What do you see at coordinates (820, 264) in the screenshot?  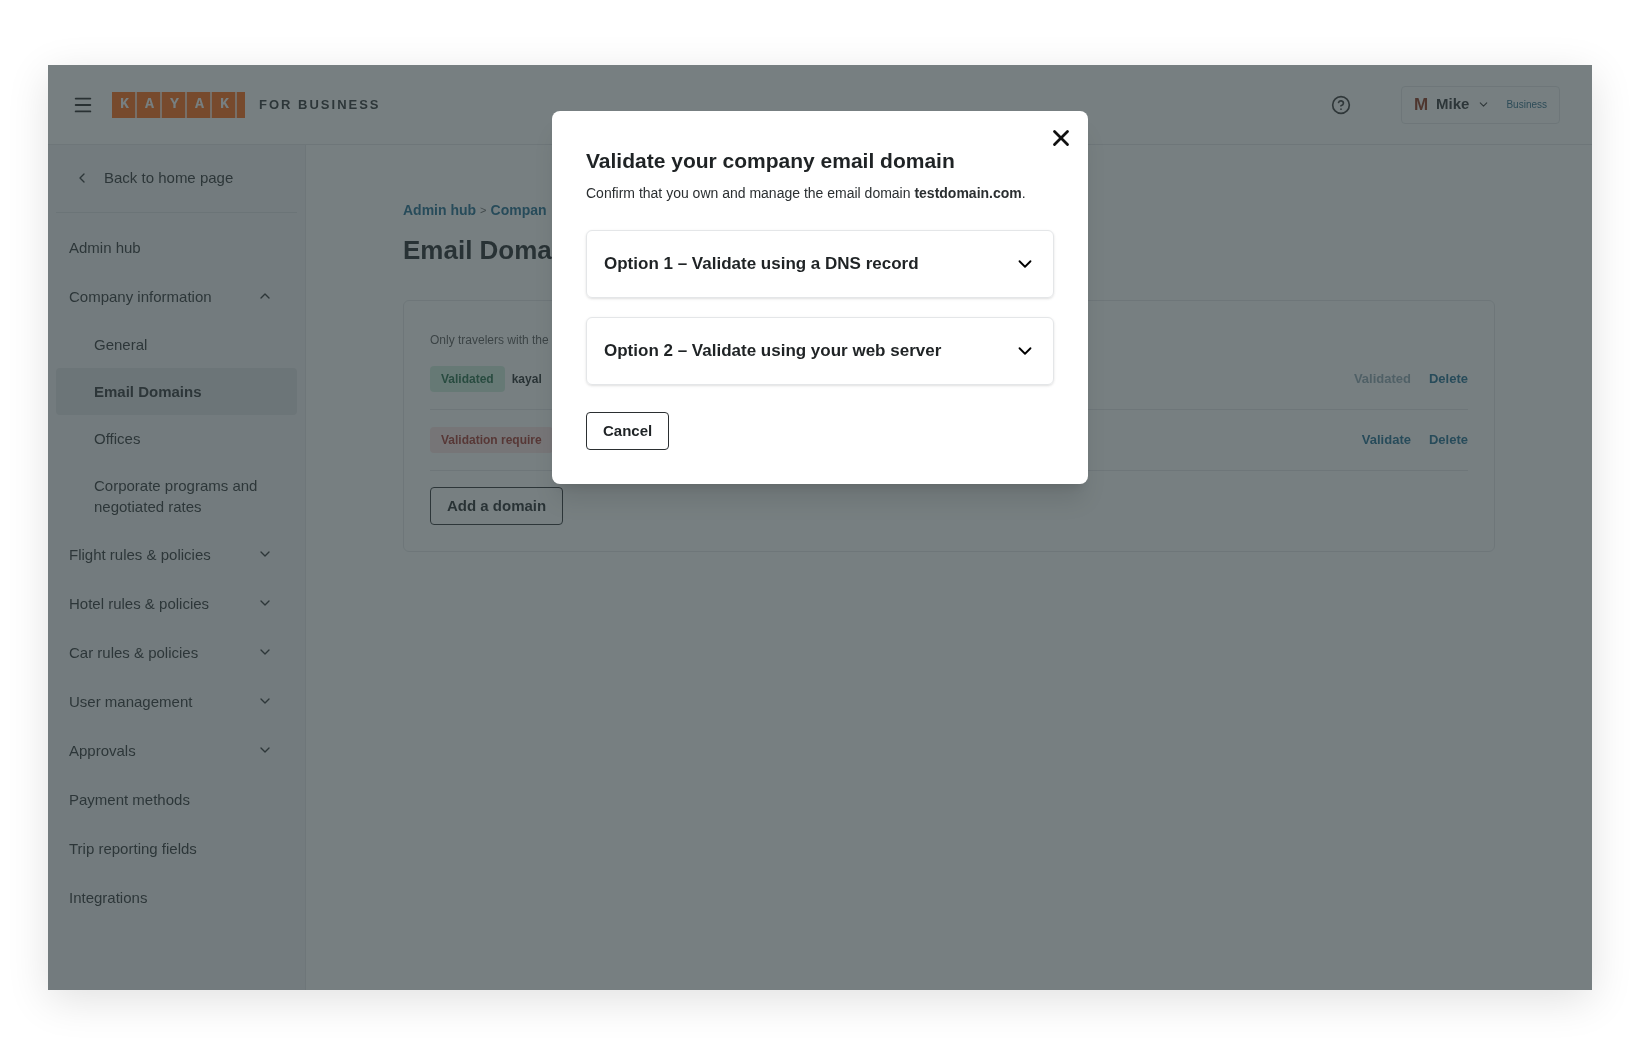 I see `option-accordion: Option 1 – Validate using a DNS record` at bounding box center [820, 264].